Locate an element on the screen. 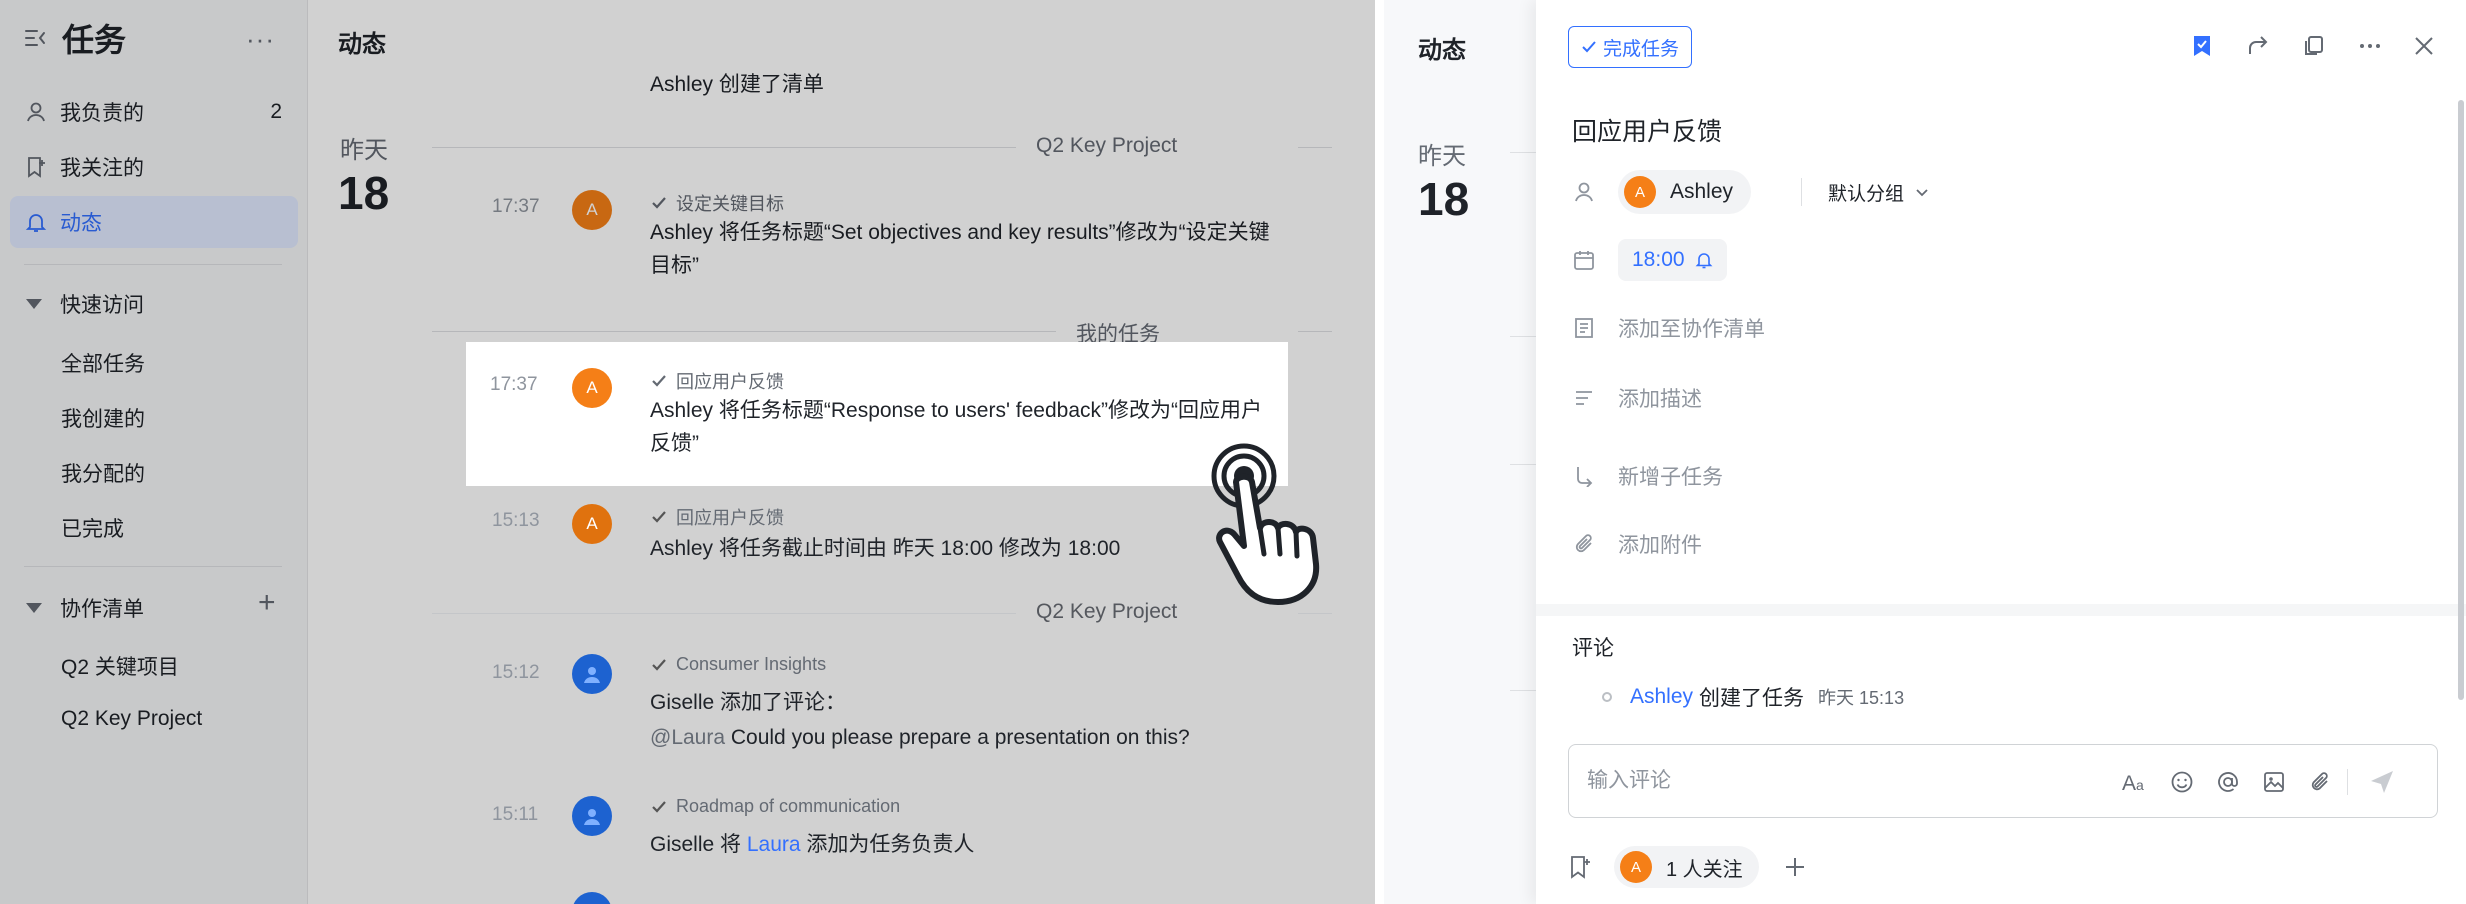  chevron-down-icon is located at coordinates (1922, 193).